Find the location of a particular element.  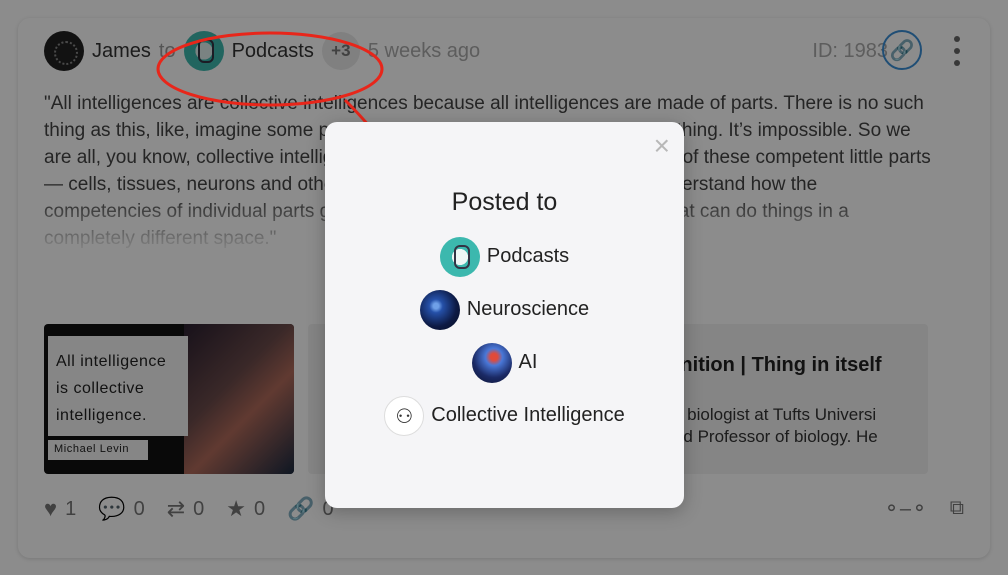

podcasts-avatar is located at coordinates (459, 256).